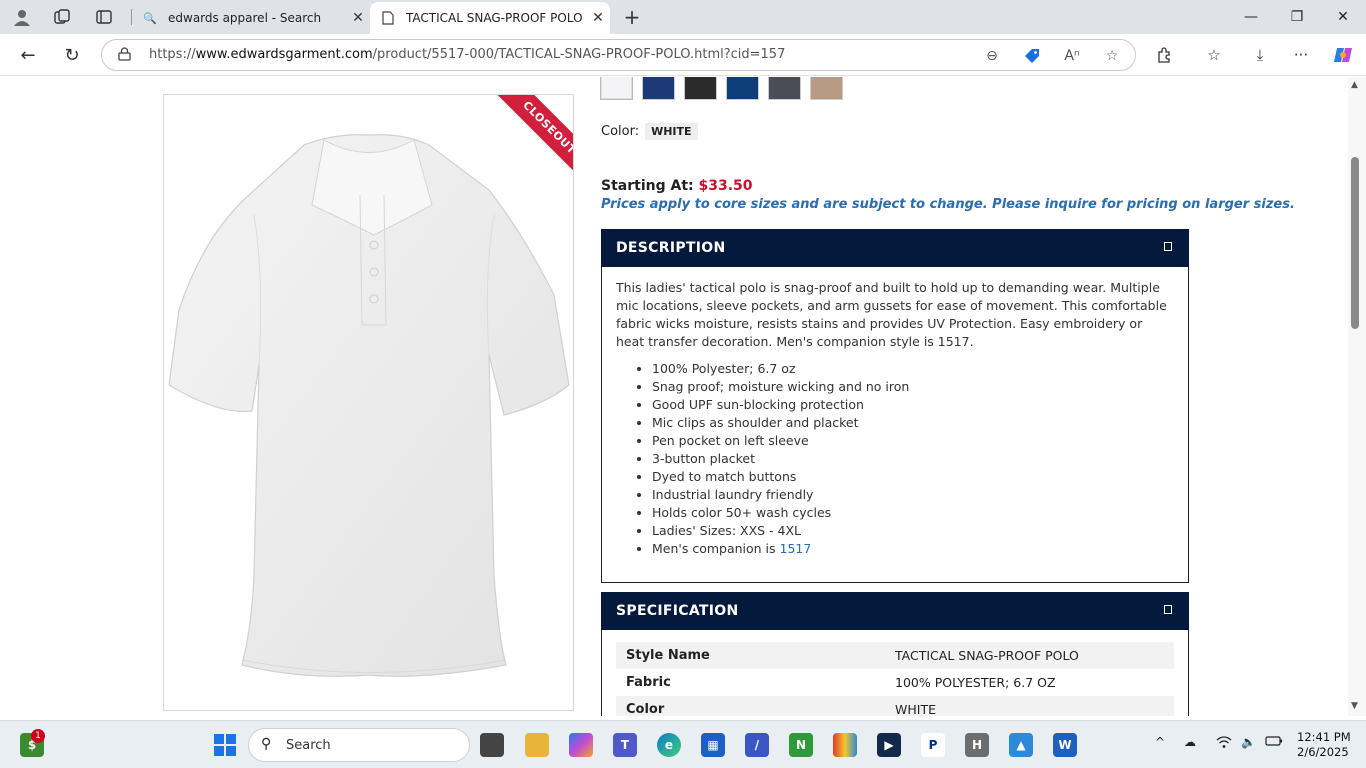  I want to click on zoom-out-icon: ⊖, so click(992, 56).